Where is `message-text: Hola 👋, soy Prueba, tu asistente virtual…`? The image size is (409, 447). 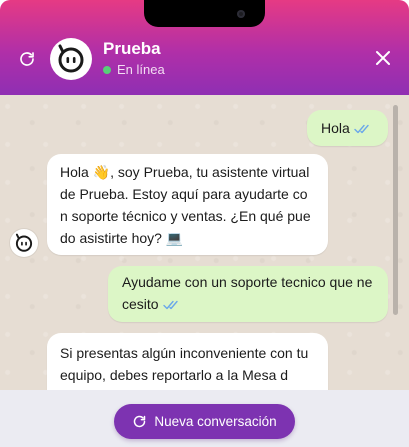 message-text: Hola 👋, soy Prueba, tu asistente virtual… is located at coordinates (185, 205).